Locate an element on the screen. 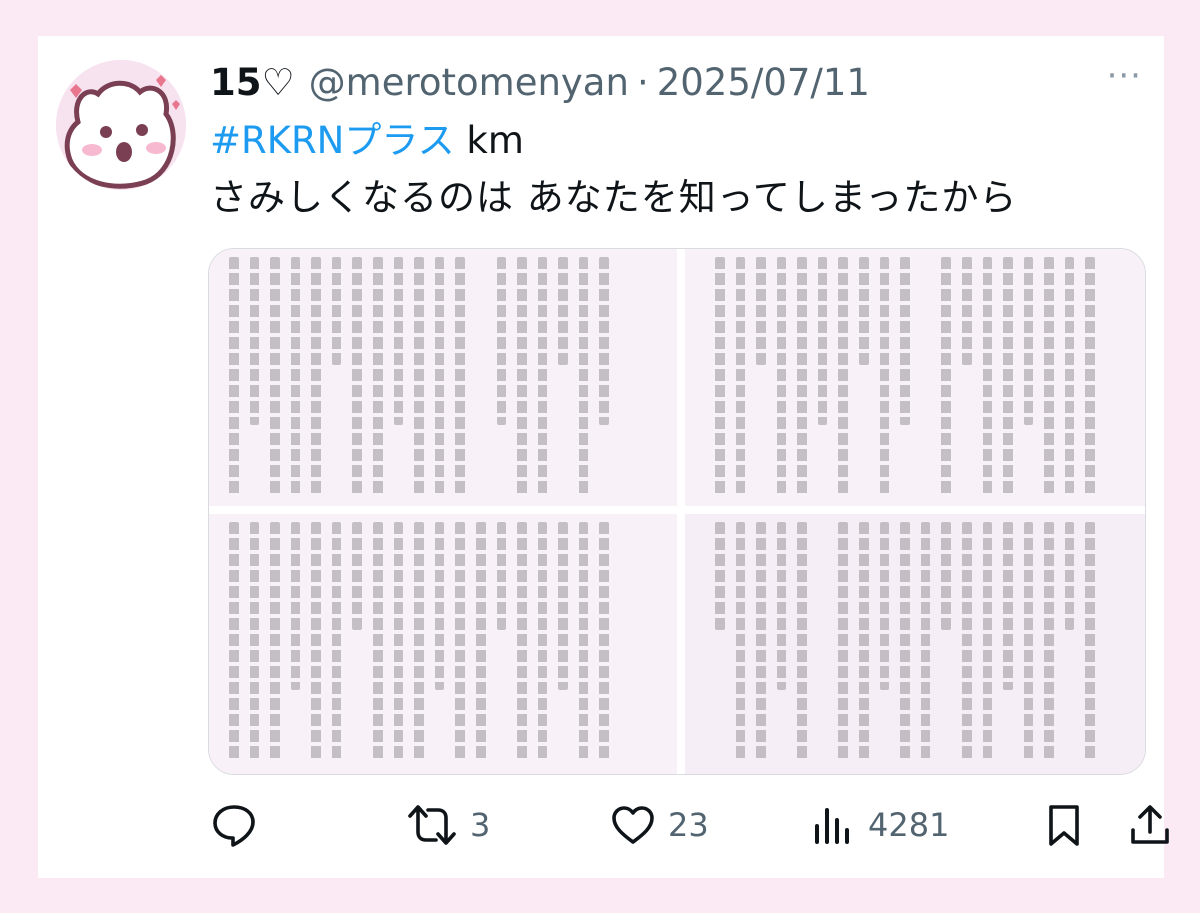  avatar is located at coordinates (121, 125).